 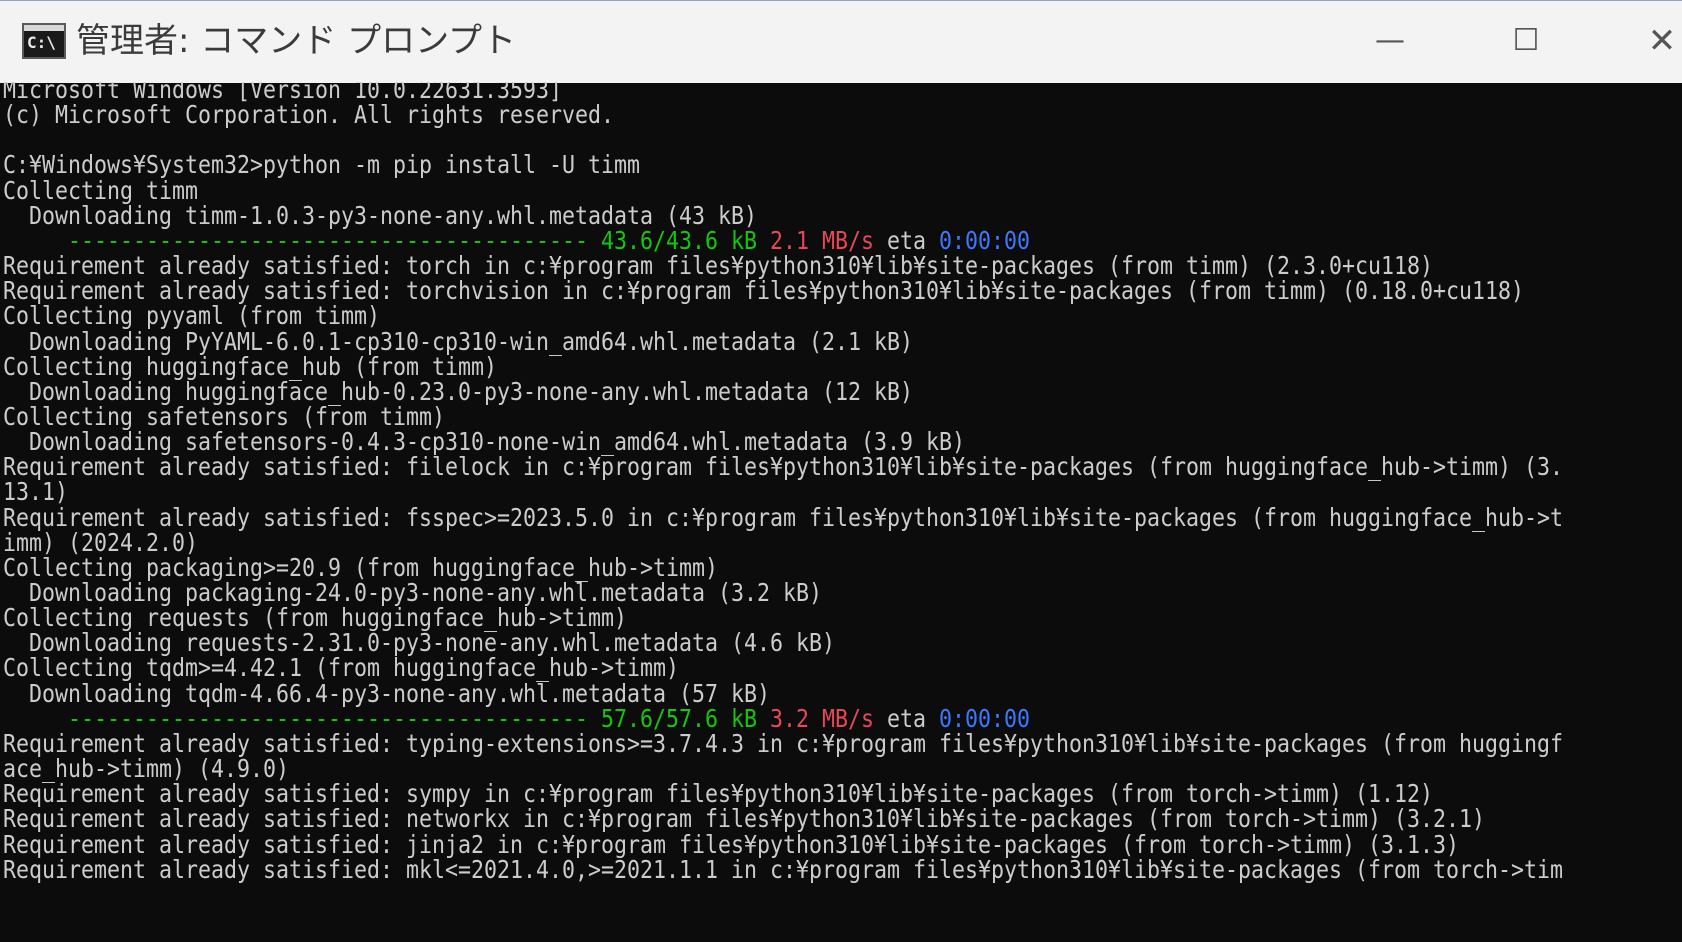 I want to click on close-icon: ✕, so click(x=1662, y=41).